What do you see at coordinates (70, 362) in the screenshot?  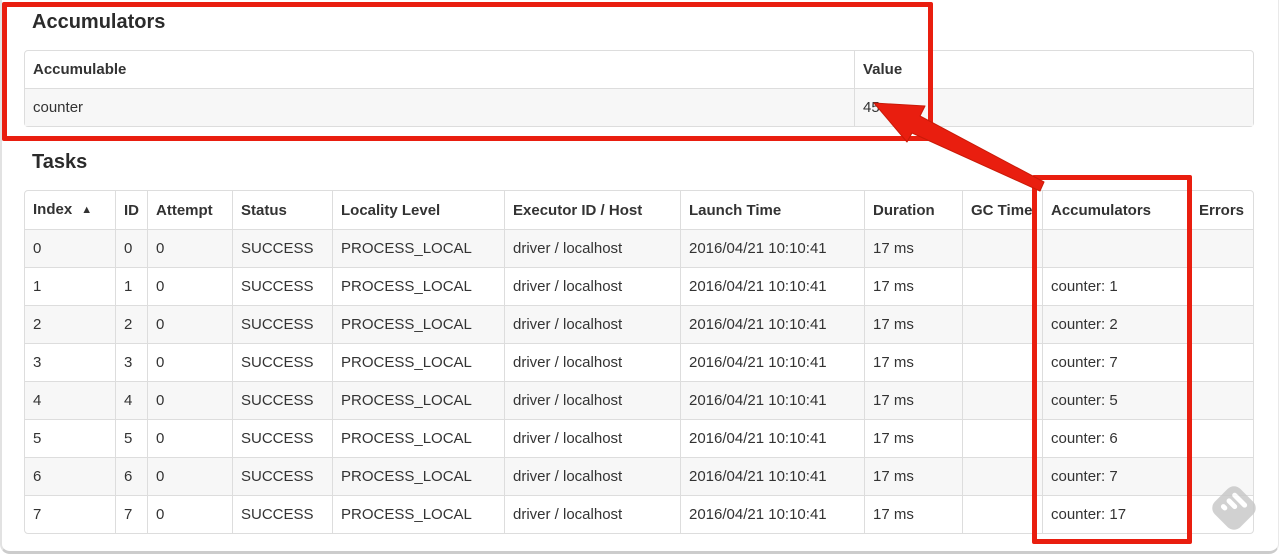 I see `task-cell-index: 3` at bounding box center [70, 362].